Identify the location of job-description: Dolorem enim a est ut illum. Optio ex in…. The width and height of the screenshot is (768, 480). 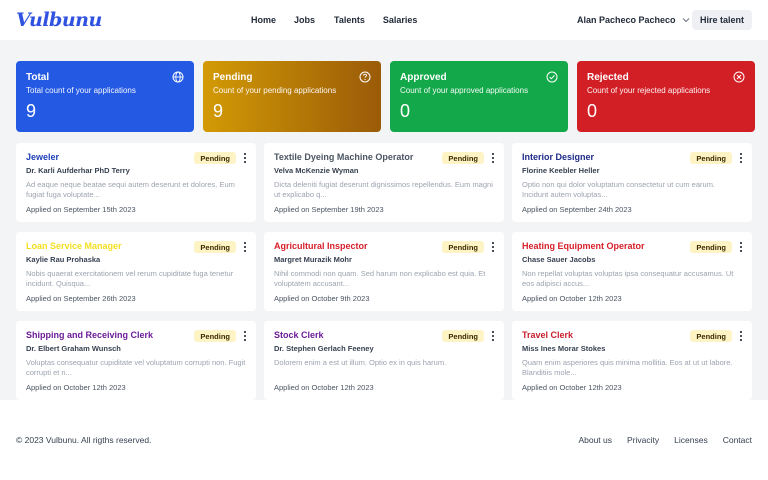
(360, 362).